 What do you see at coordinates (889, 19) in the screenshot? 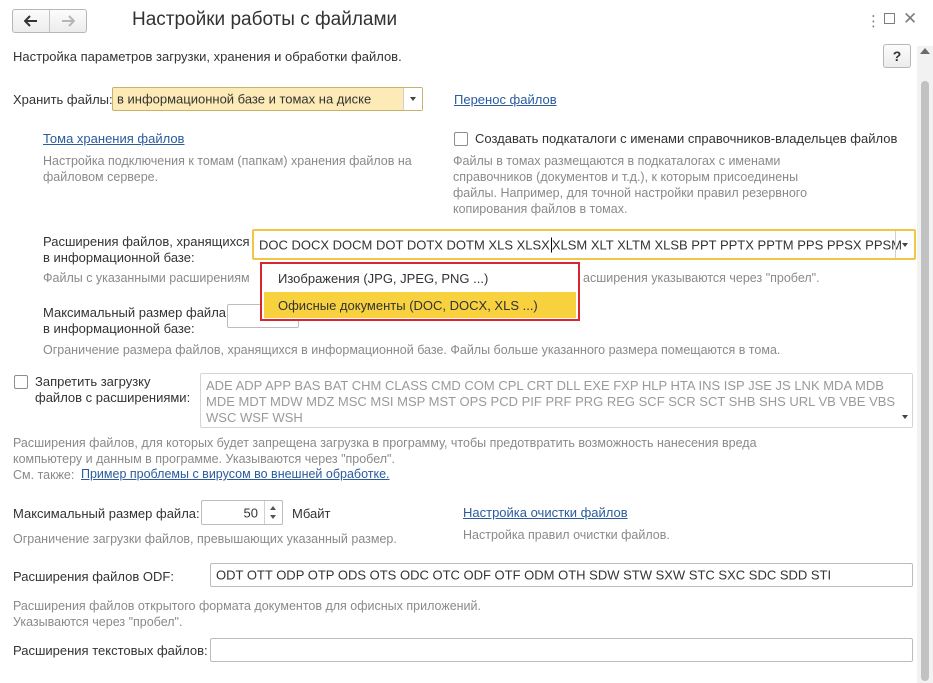
I see `maximize-icon` at bounding box center [889, 19].